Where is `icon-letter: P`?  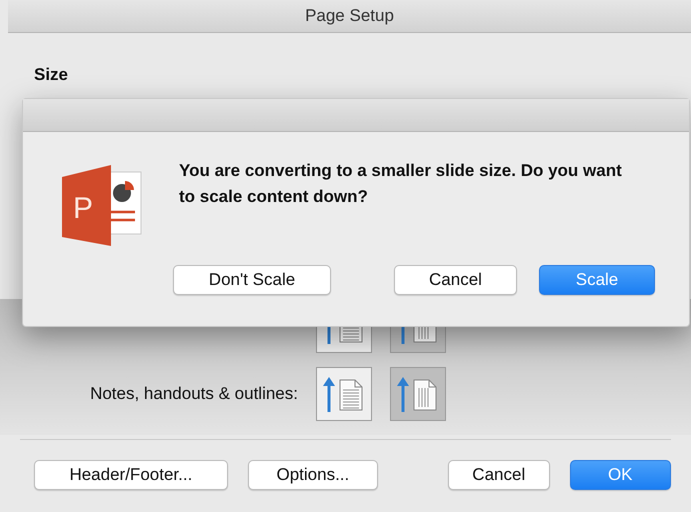 icon-letter: P is located at coordinates (83, 208).